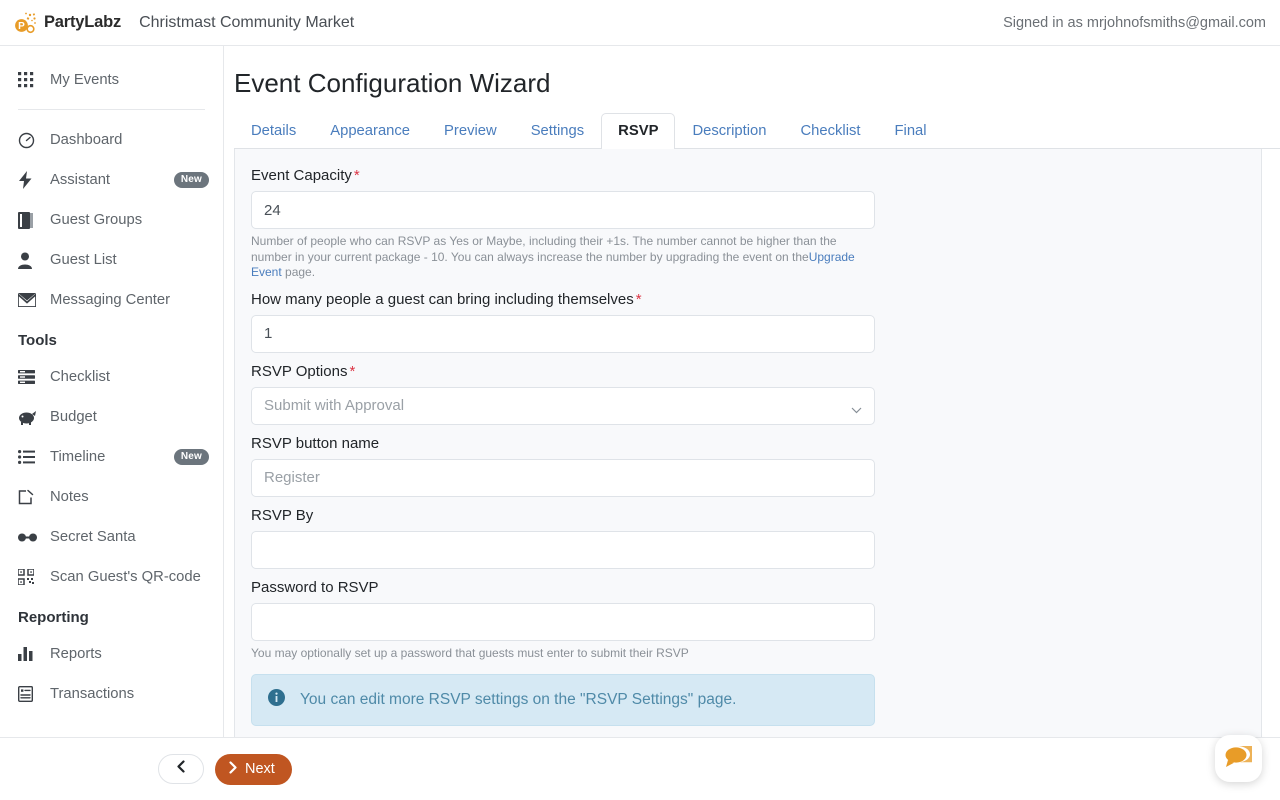 This screenshot has width=1280, height=800. Describe the element at coordinates (29, 577) in the screenshot. I see `qr-code-icon` at that location.